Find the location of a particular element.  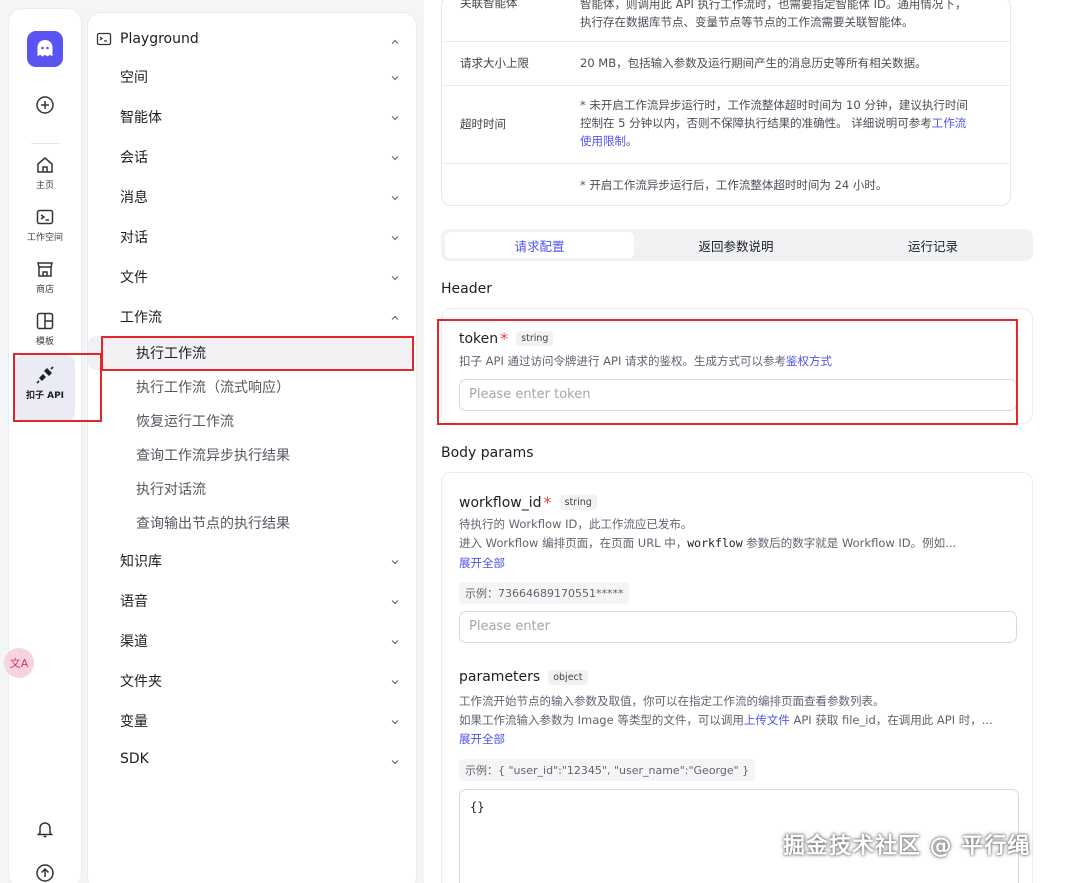

rail-item-label: 主页 is located at coordinates (44, 186).